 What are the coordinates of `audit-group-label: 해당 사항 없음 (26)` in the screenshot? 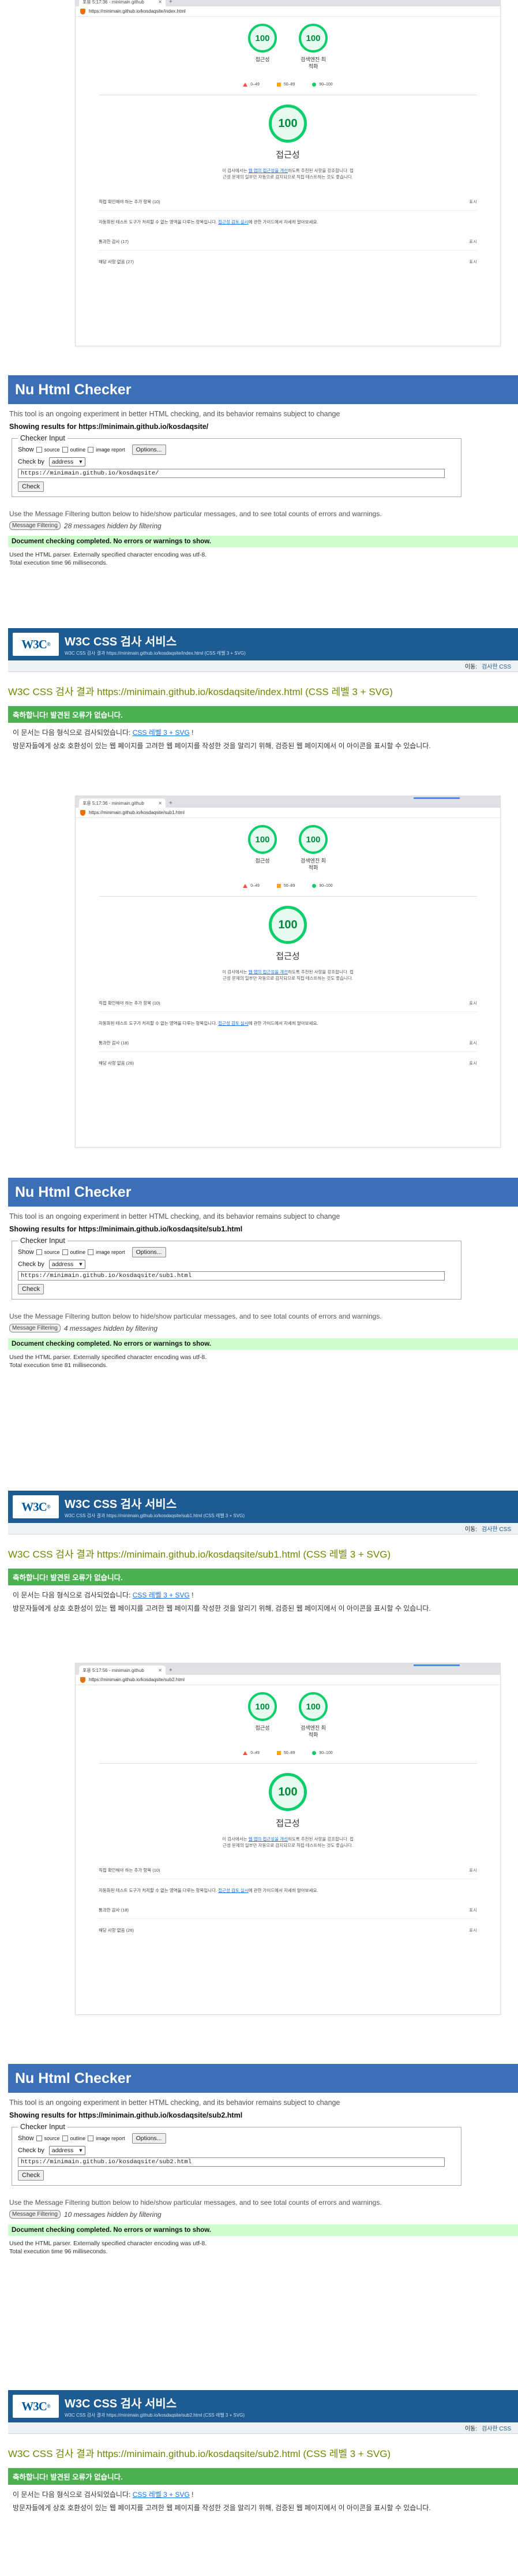 It's located at (116, 1063).